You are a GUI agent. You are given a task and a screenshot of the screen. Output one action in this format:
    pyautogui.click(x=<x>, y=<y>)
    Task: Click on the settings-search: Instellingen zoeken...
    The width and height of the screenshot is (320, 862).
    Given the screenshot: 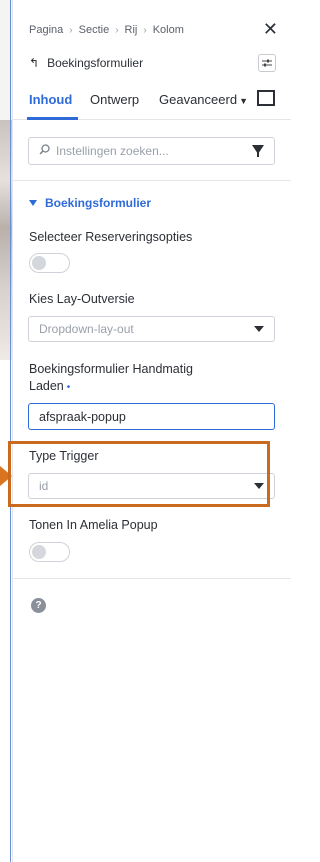 What is the action you would take?
    pyautogui.click(x=151, y=151)
    